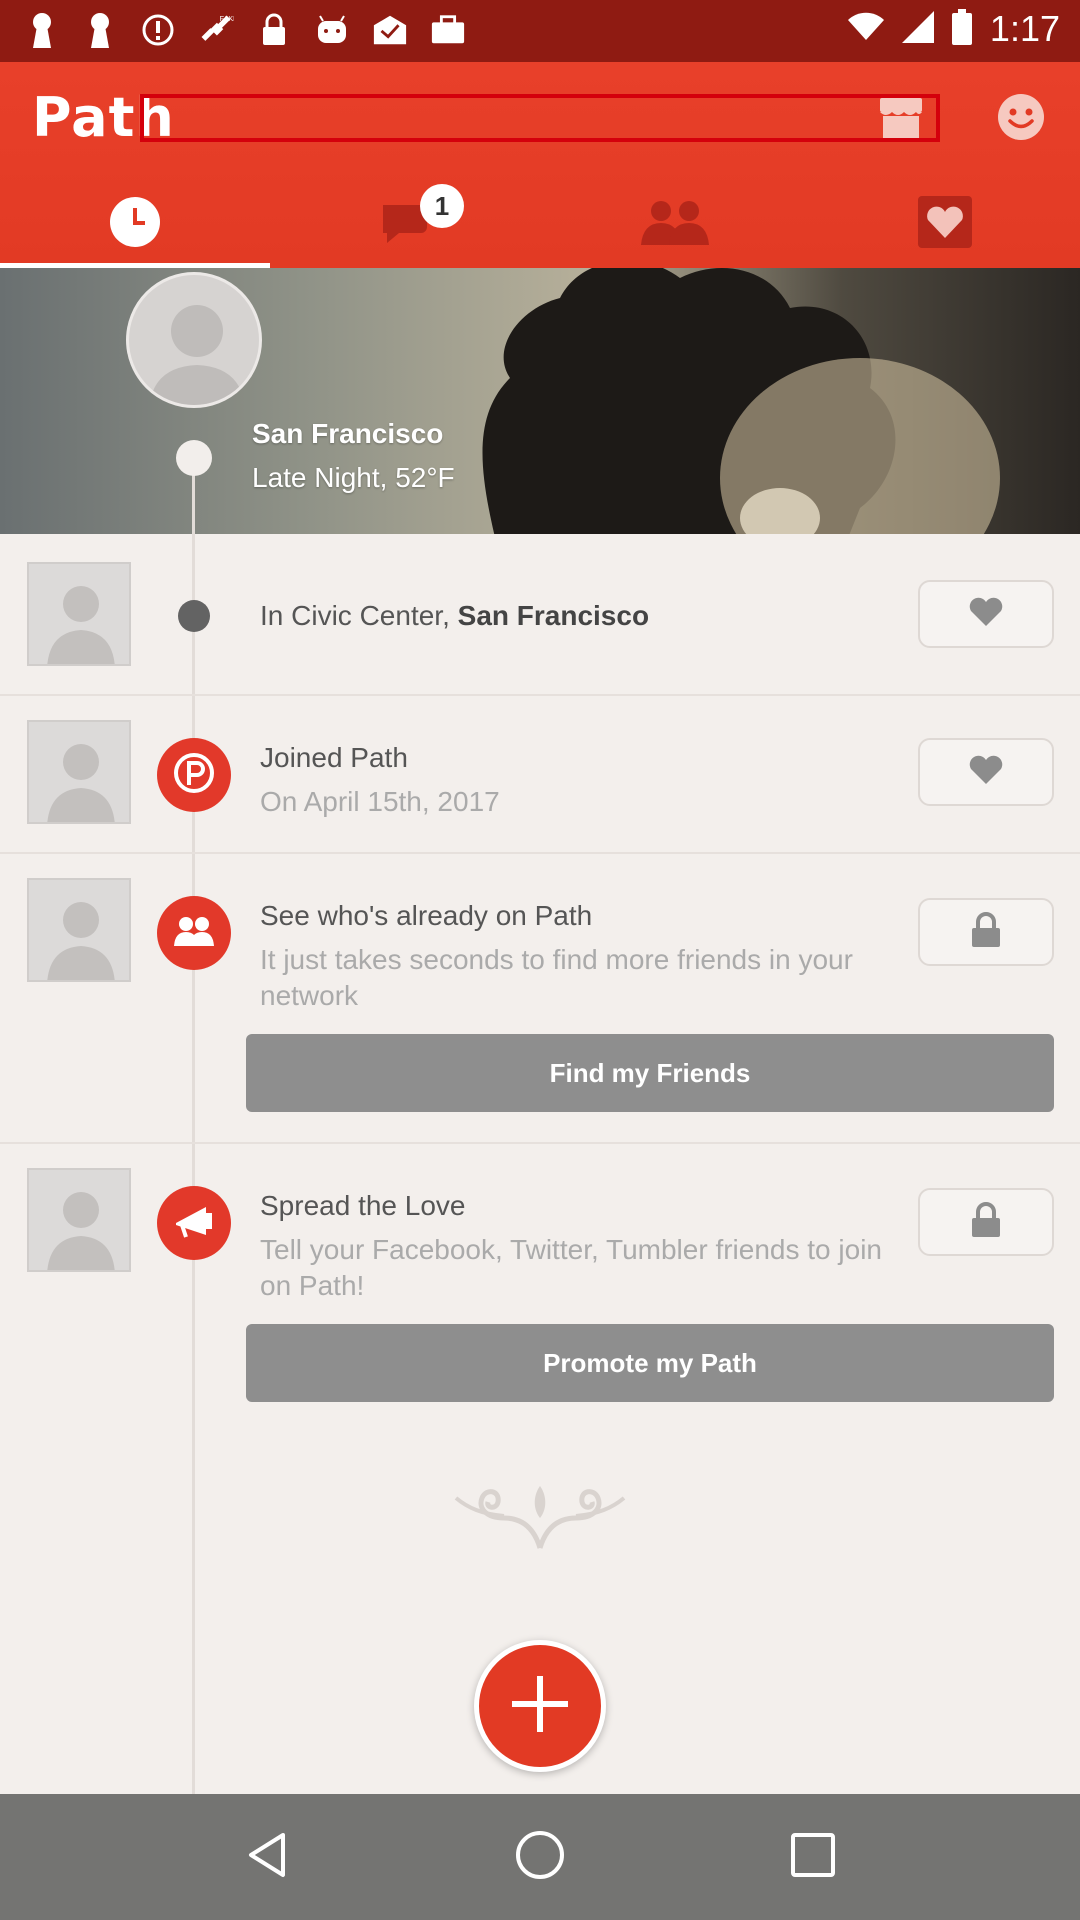  I want to click on cover-location: San Francisco, so click(348, 433).